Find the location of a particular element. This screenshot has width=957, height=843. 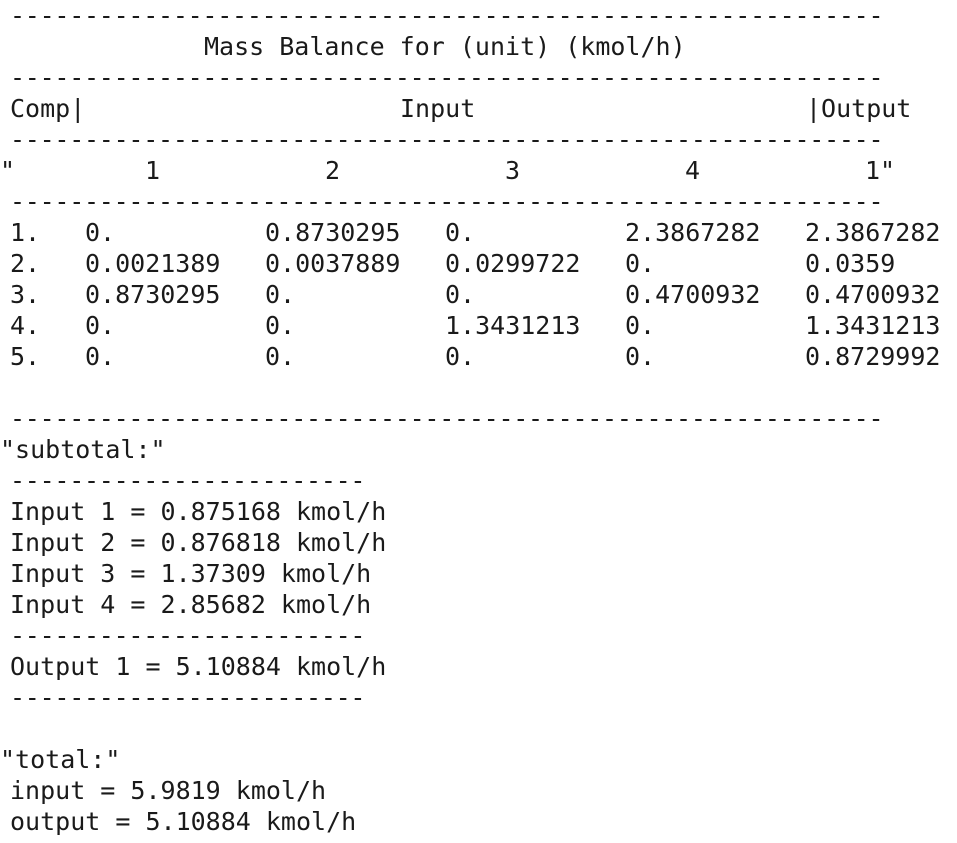

cell-output-1: 0.8729992 is located at coordinates (873, 356).